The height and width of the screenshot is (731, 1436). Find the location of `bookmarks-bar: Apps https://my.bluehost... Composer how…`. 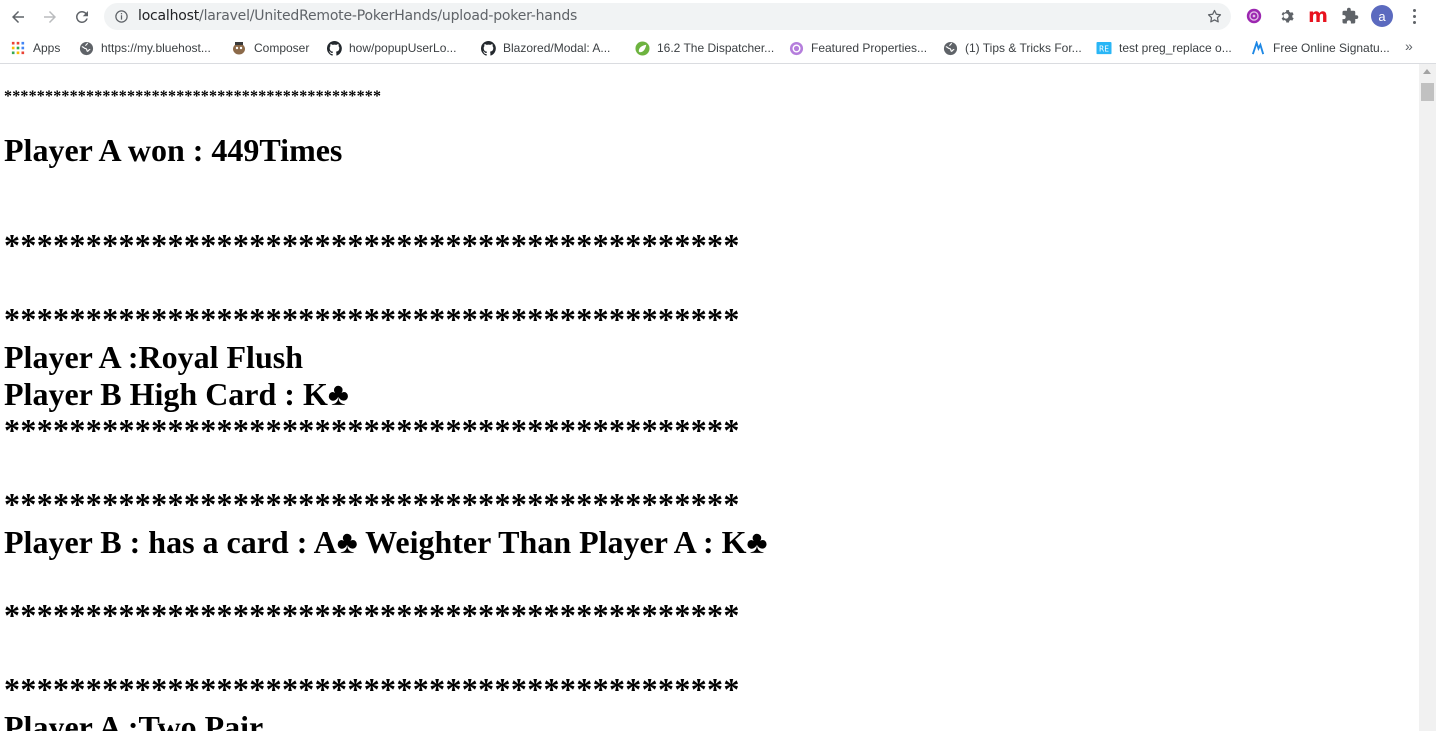

bookmarks-bar: Apps https://my.bluehost... Composer how… is located at coordinates (718, 48).